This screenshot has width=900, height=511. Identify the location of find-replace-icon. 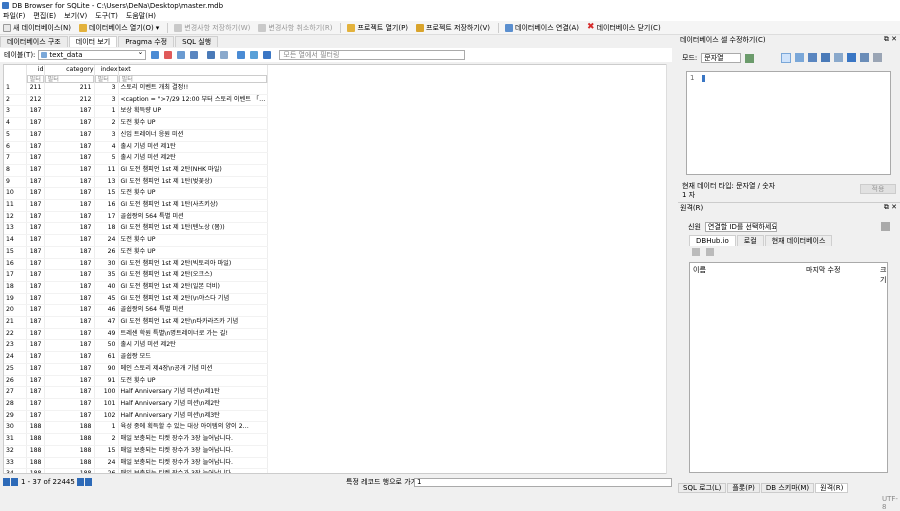
(254, 55).